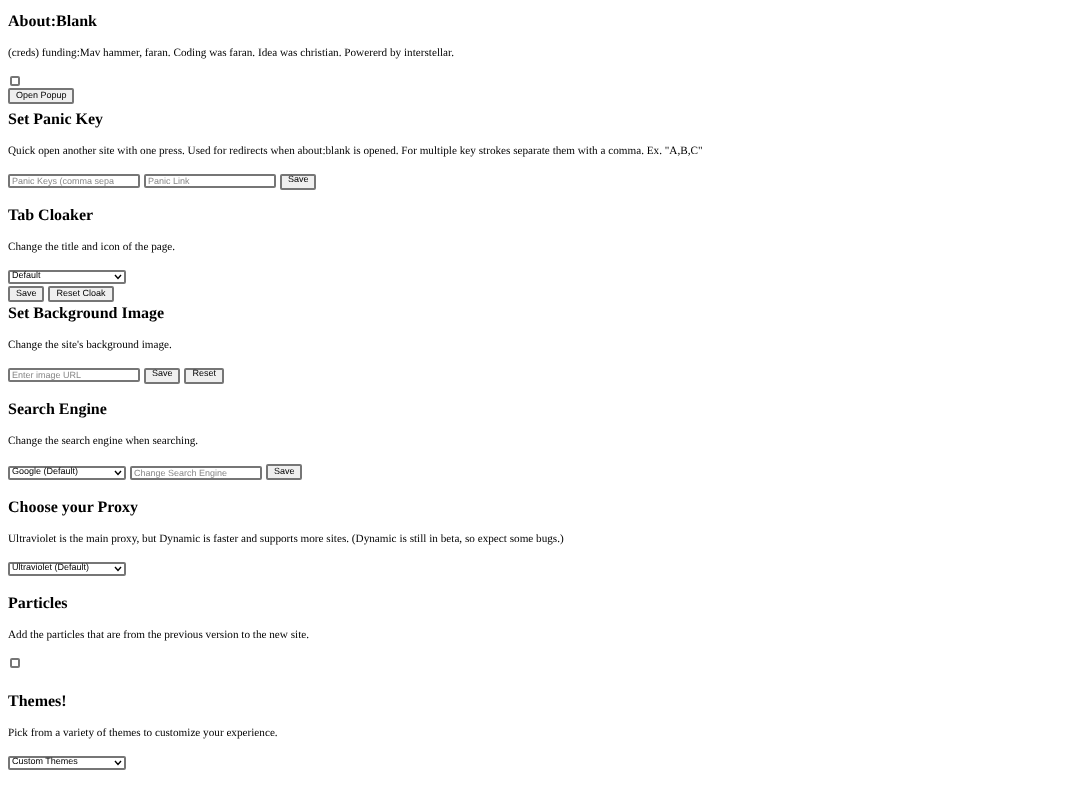 The width and height of the screenshot is (1080, 810). Describe the element at coordinates (58, 410) in the screenshot. I see `section-heading: Search Engine` at that location.